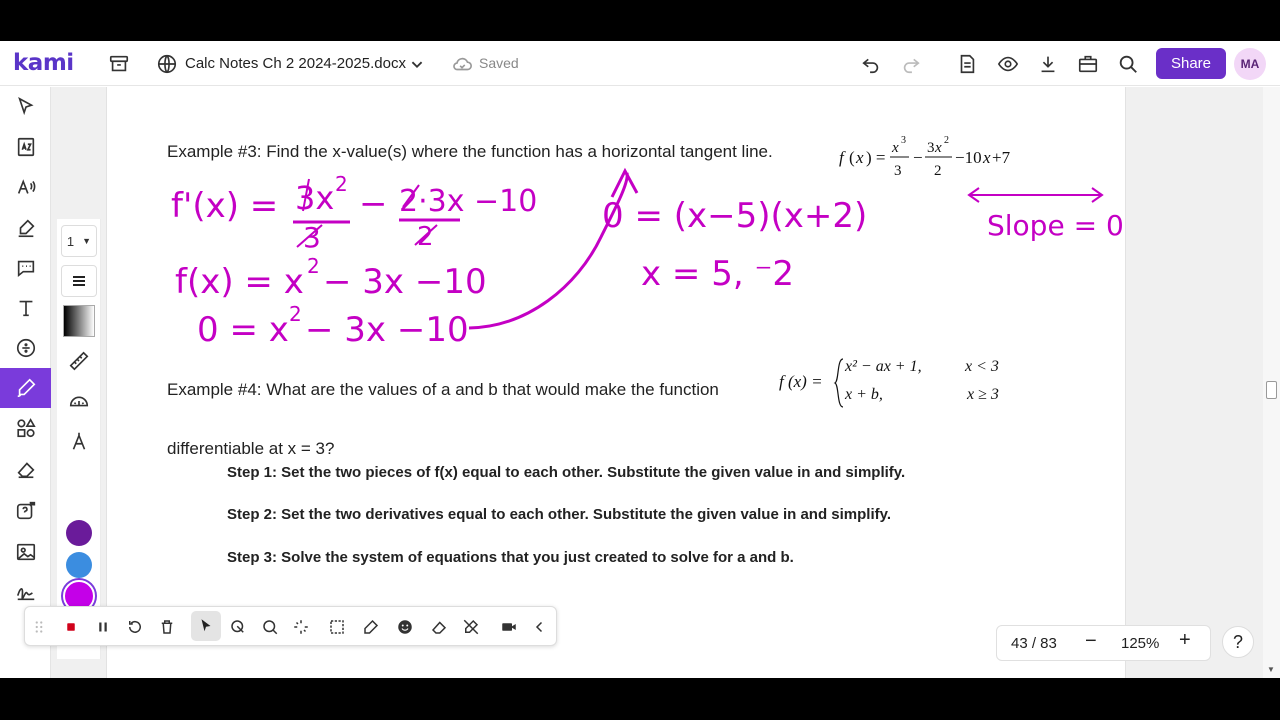 Image resolution: width=1280 pixels, height=720 pixels. What do you see at coordinates (439, 627) in the screenshot?
I see `eraser-small-icon` at bounding box center [439, 627].